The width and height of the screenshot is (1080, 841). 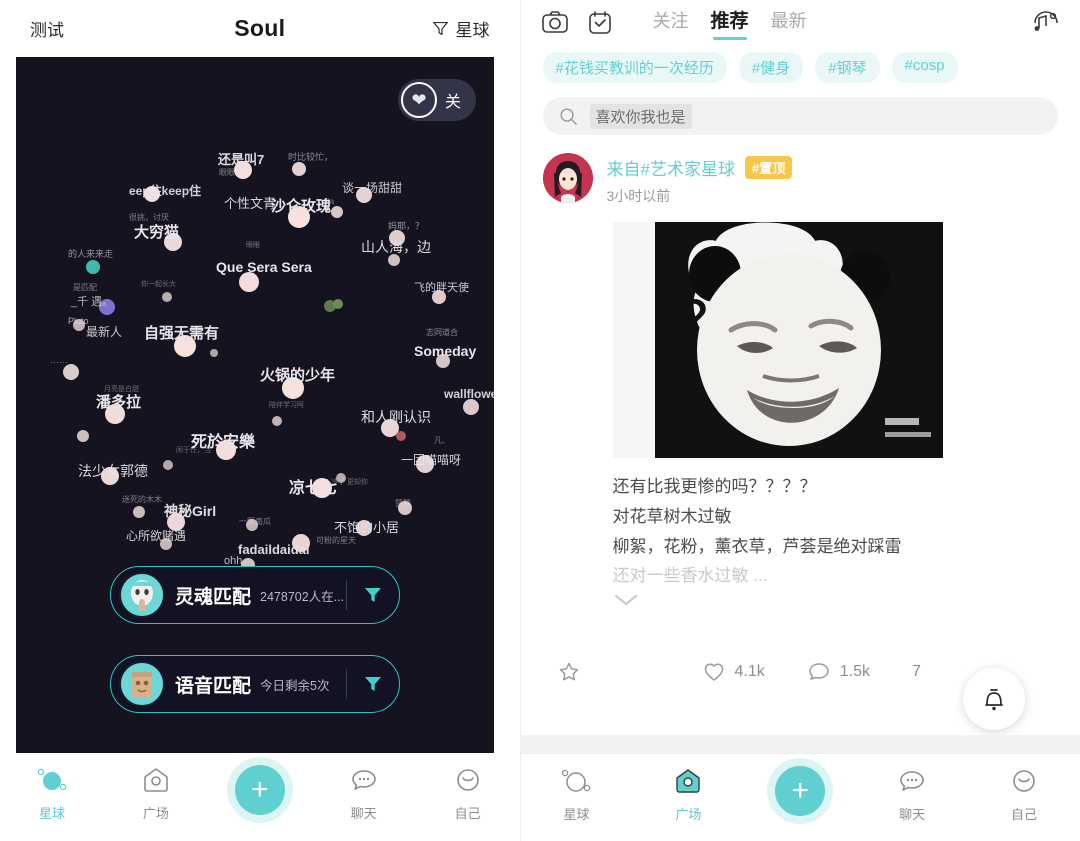 What do you see at coordinates (396, 417) in the screenshot?
I see `star-user-label: 和人刚认识` at bounding box center [396, 417].